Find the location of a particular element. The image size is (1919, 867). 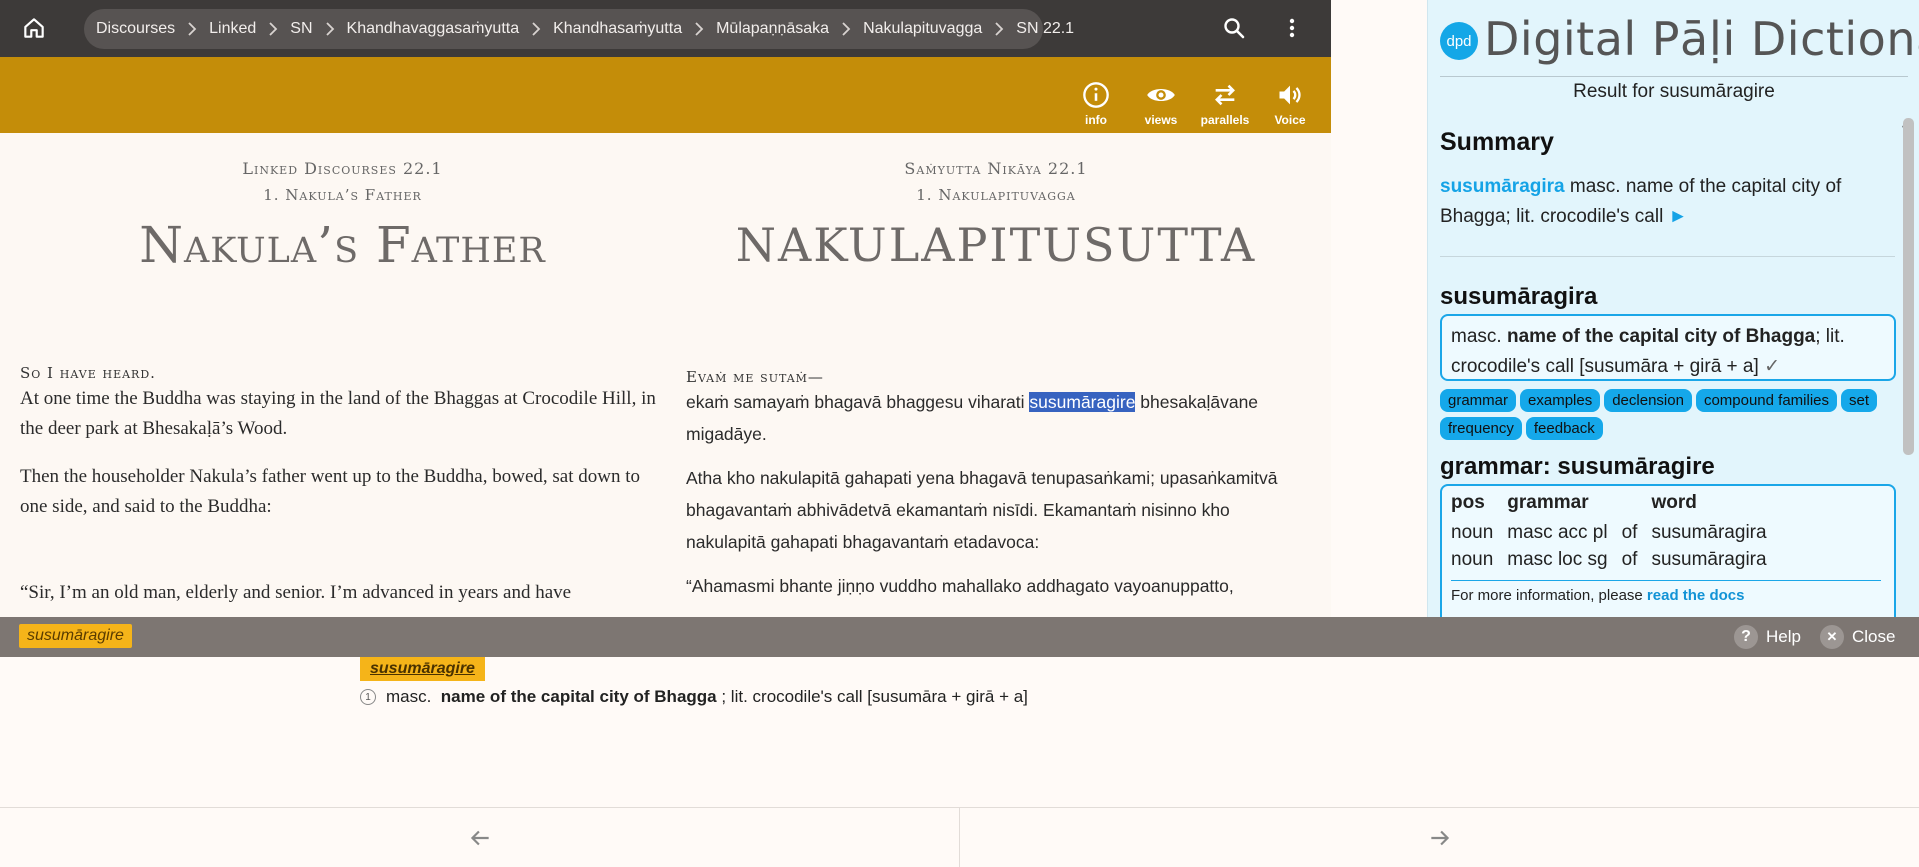

pali-title: Nakulapitusutta is located at coordinates (996, 245).